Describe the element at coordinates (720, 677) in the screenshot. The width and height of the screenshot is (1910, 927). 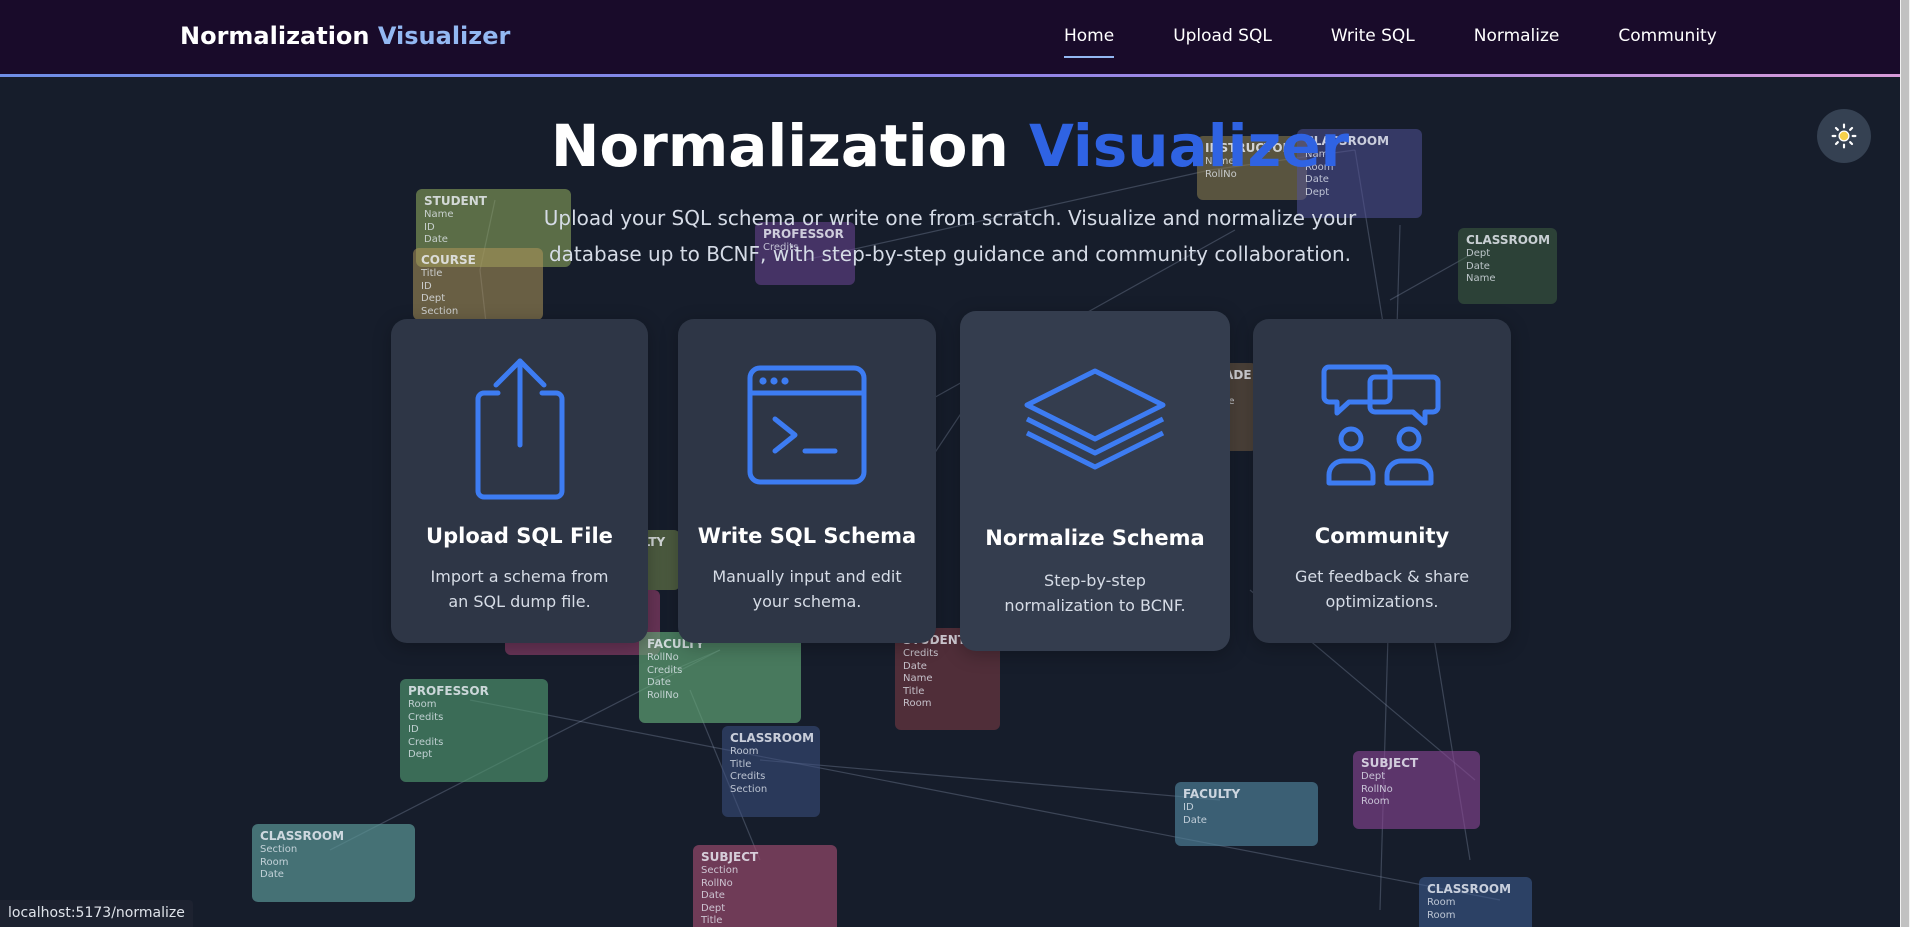
I see `bg-table-faculty: FACULTY RollNo Credits Date RollNo` at that location.